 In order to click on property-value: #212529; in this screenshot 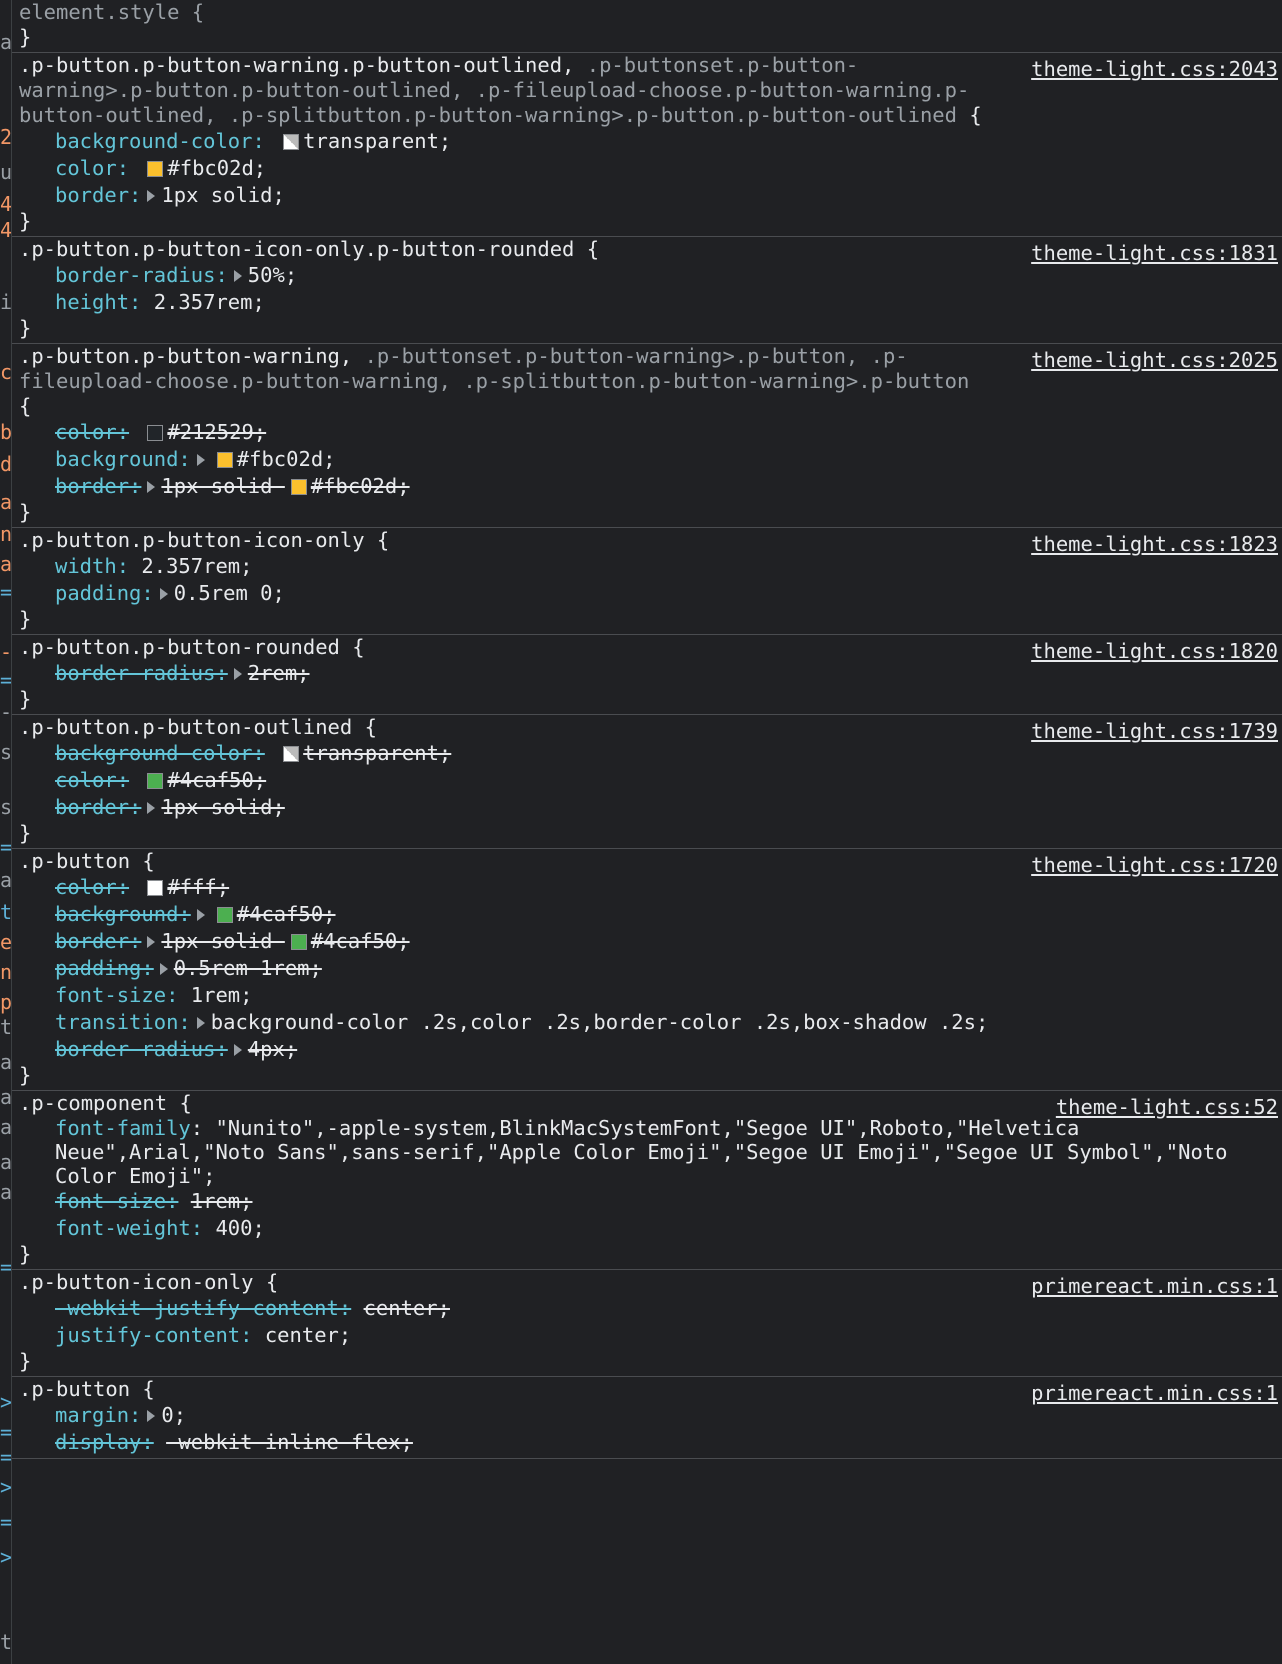, I will do `click(216, 432)`.